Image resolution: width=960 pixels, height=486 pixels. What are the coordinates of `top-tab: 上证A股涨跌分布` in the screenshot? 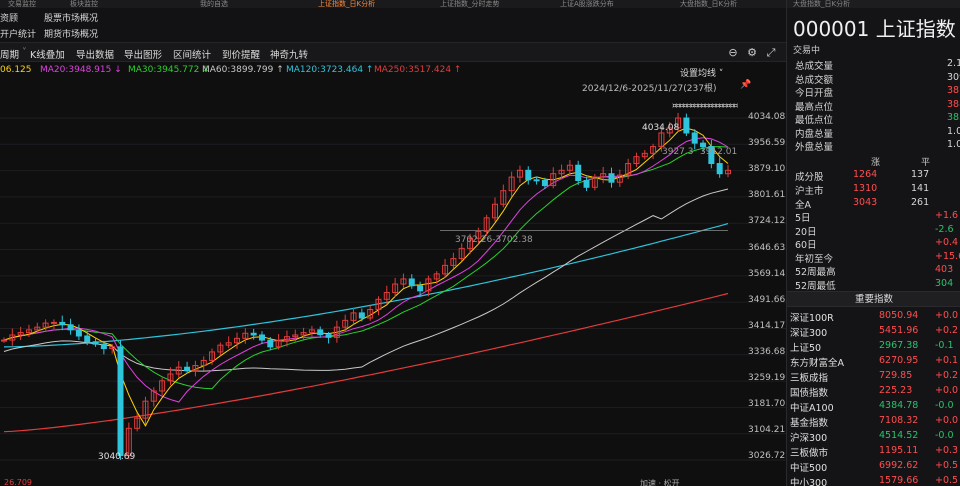 It's located at (587, 4).